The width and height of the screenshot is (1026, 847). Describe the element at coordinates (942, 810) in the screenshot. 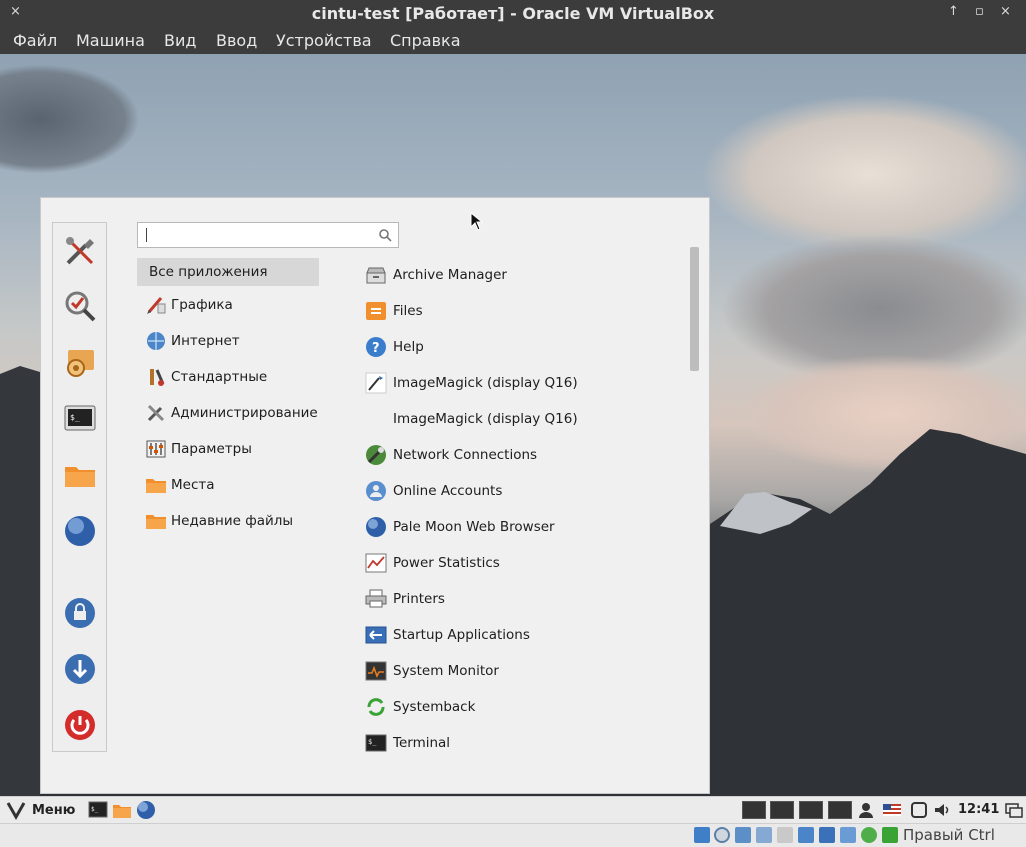

I see `volume-icon` at that location.